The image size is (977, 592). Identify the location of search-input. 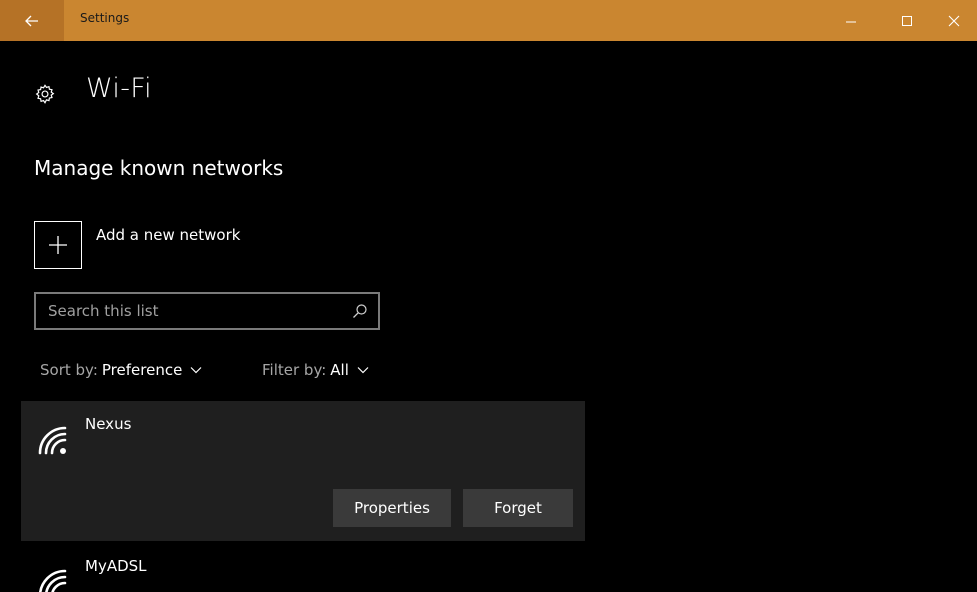
(193, 311).